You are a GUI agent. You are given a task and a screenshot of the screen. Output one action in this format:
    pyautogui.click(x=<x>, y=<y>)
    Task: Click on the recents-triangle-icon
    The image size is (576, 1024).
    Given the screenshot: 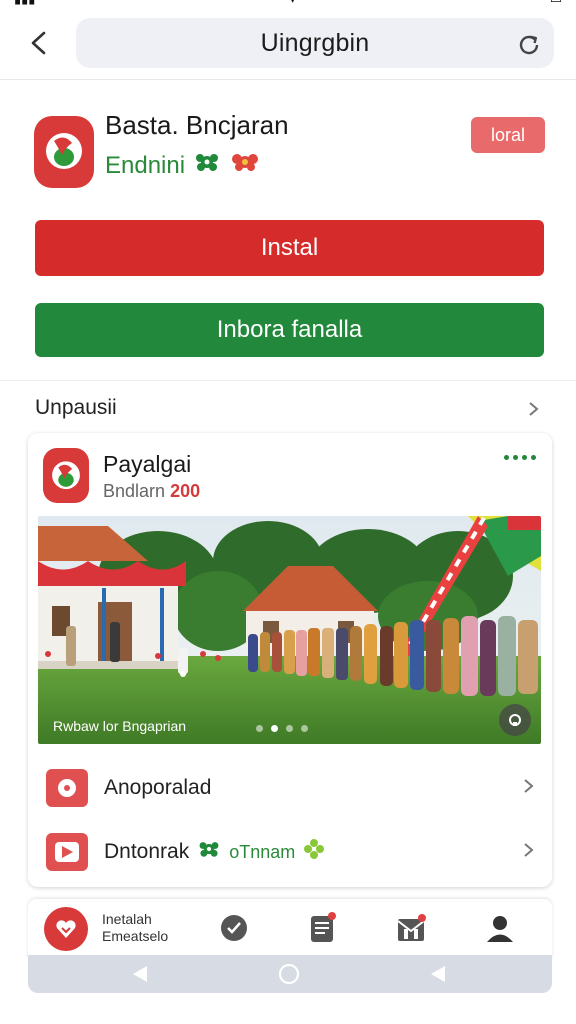 What is the action you would take?
    pyautogui.click(x=438, y=976)
    